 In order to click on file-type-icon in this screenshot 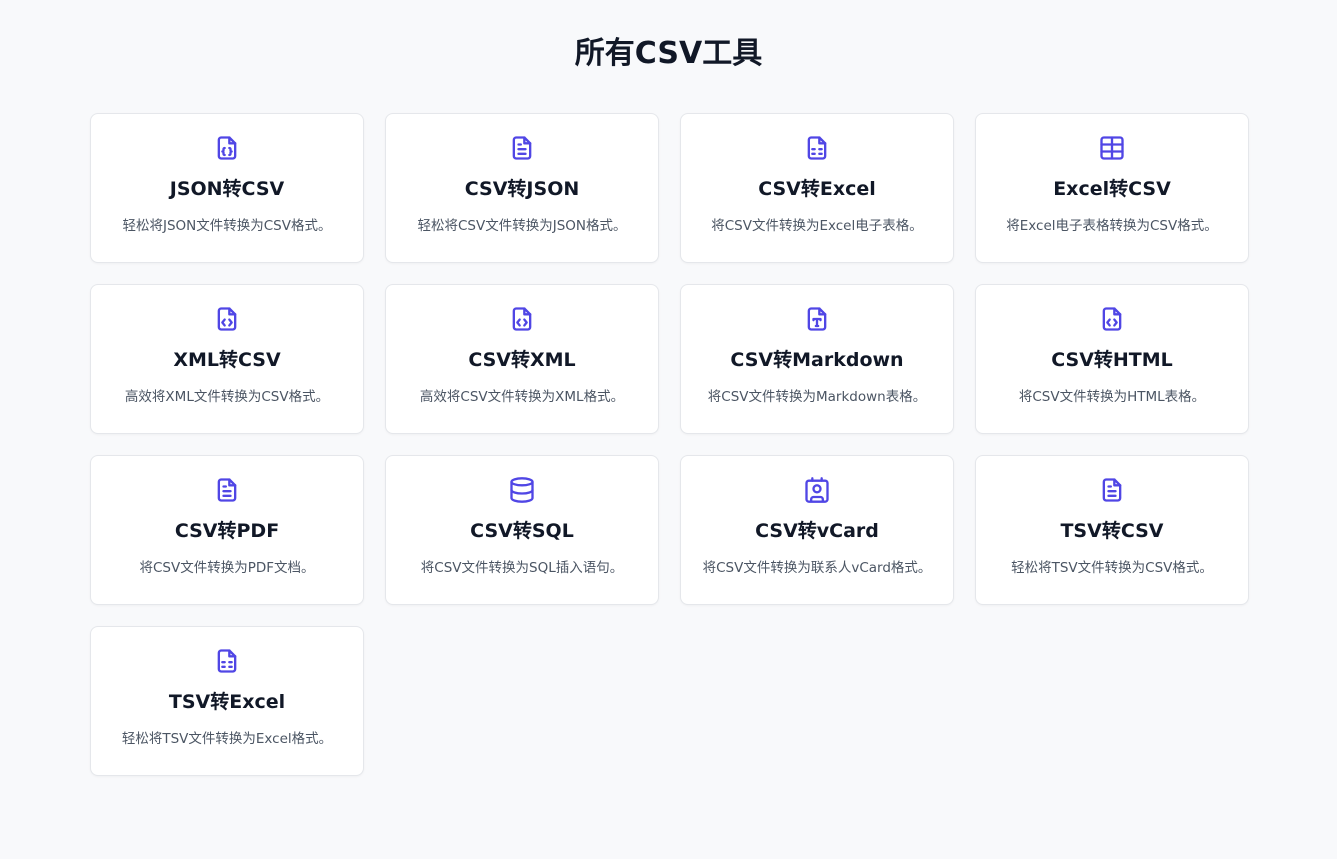, I will do `click(817, 319)`.